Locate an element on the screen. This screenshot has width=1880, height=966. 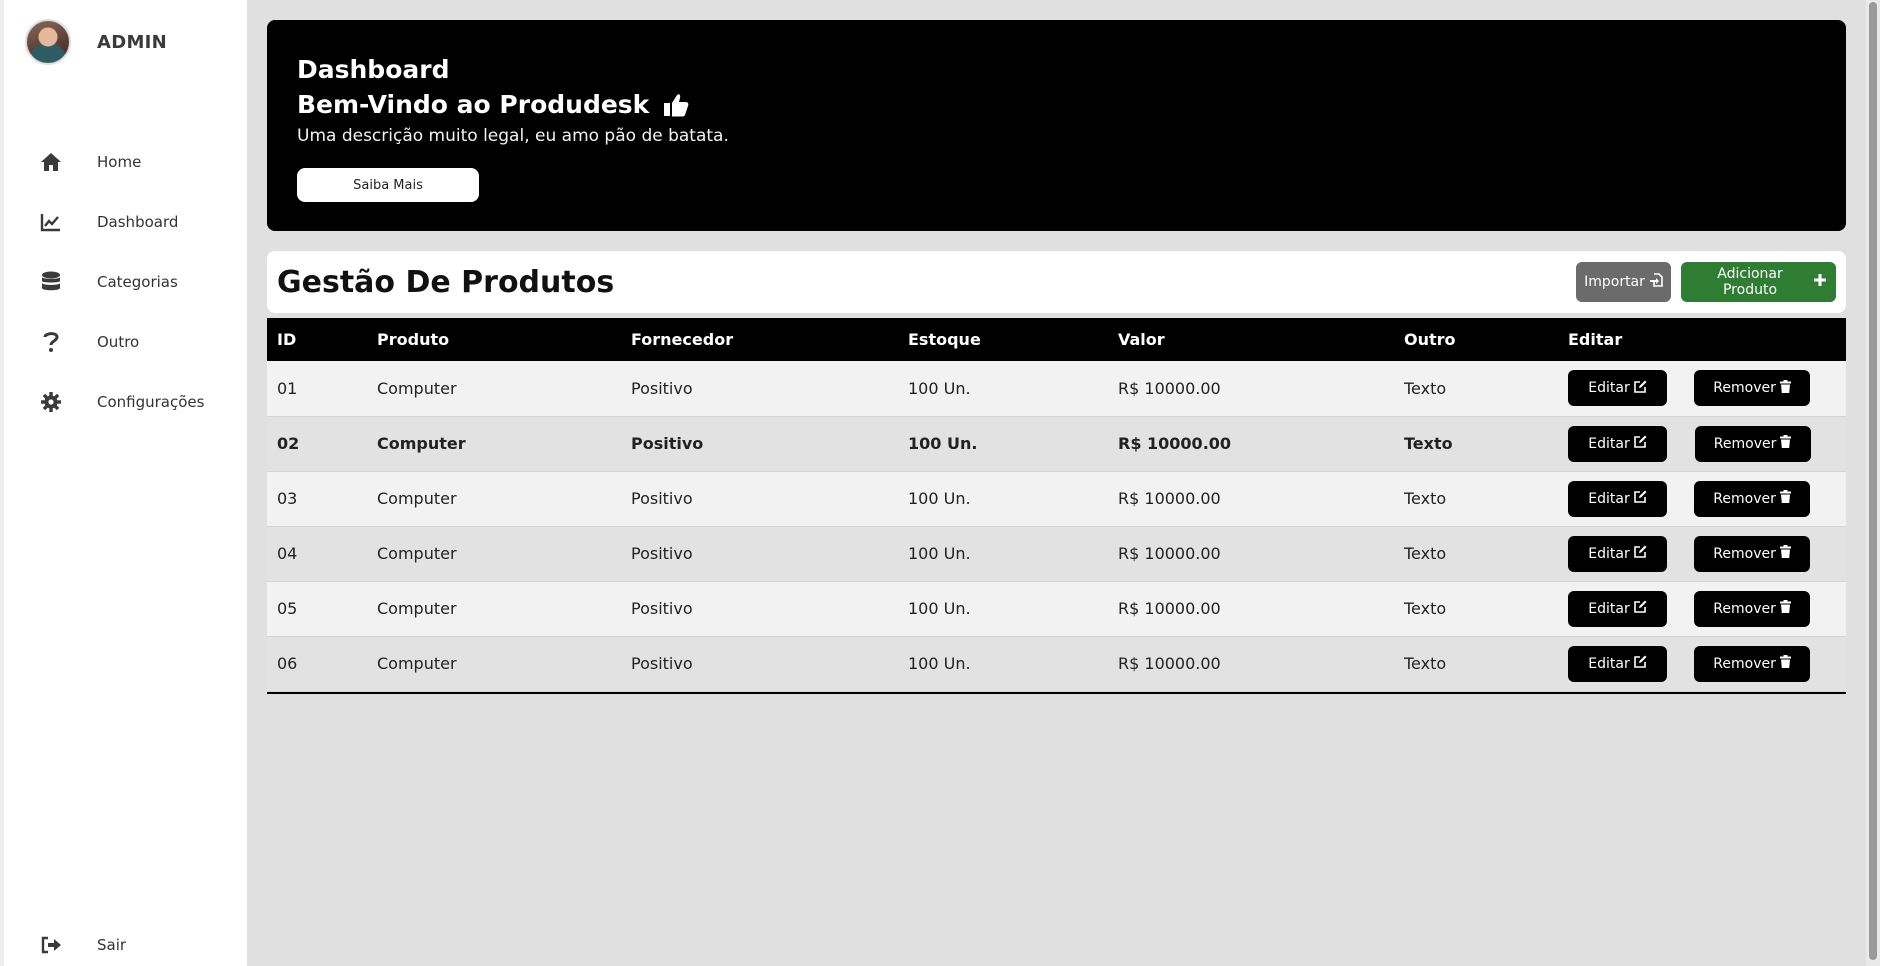
page-scrollbar is located at coordinates (1873, 483).